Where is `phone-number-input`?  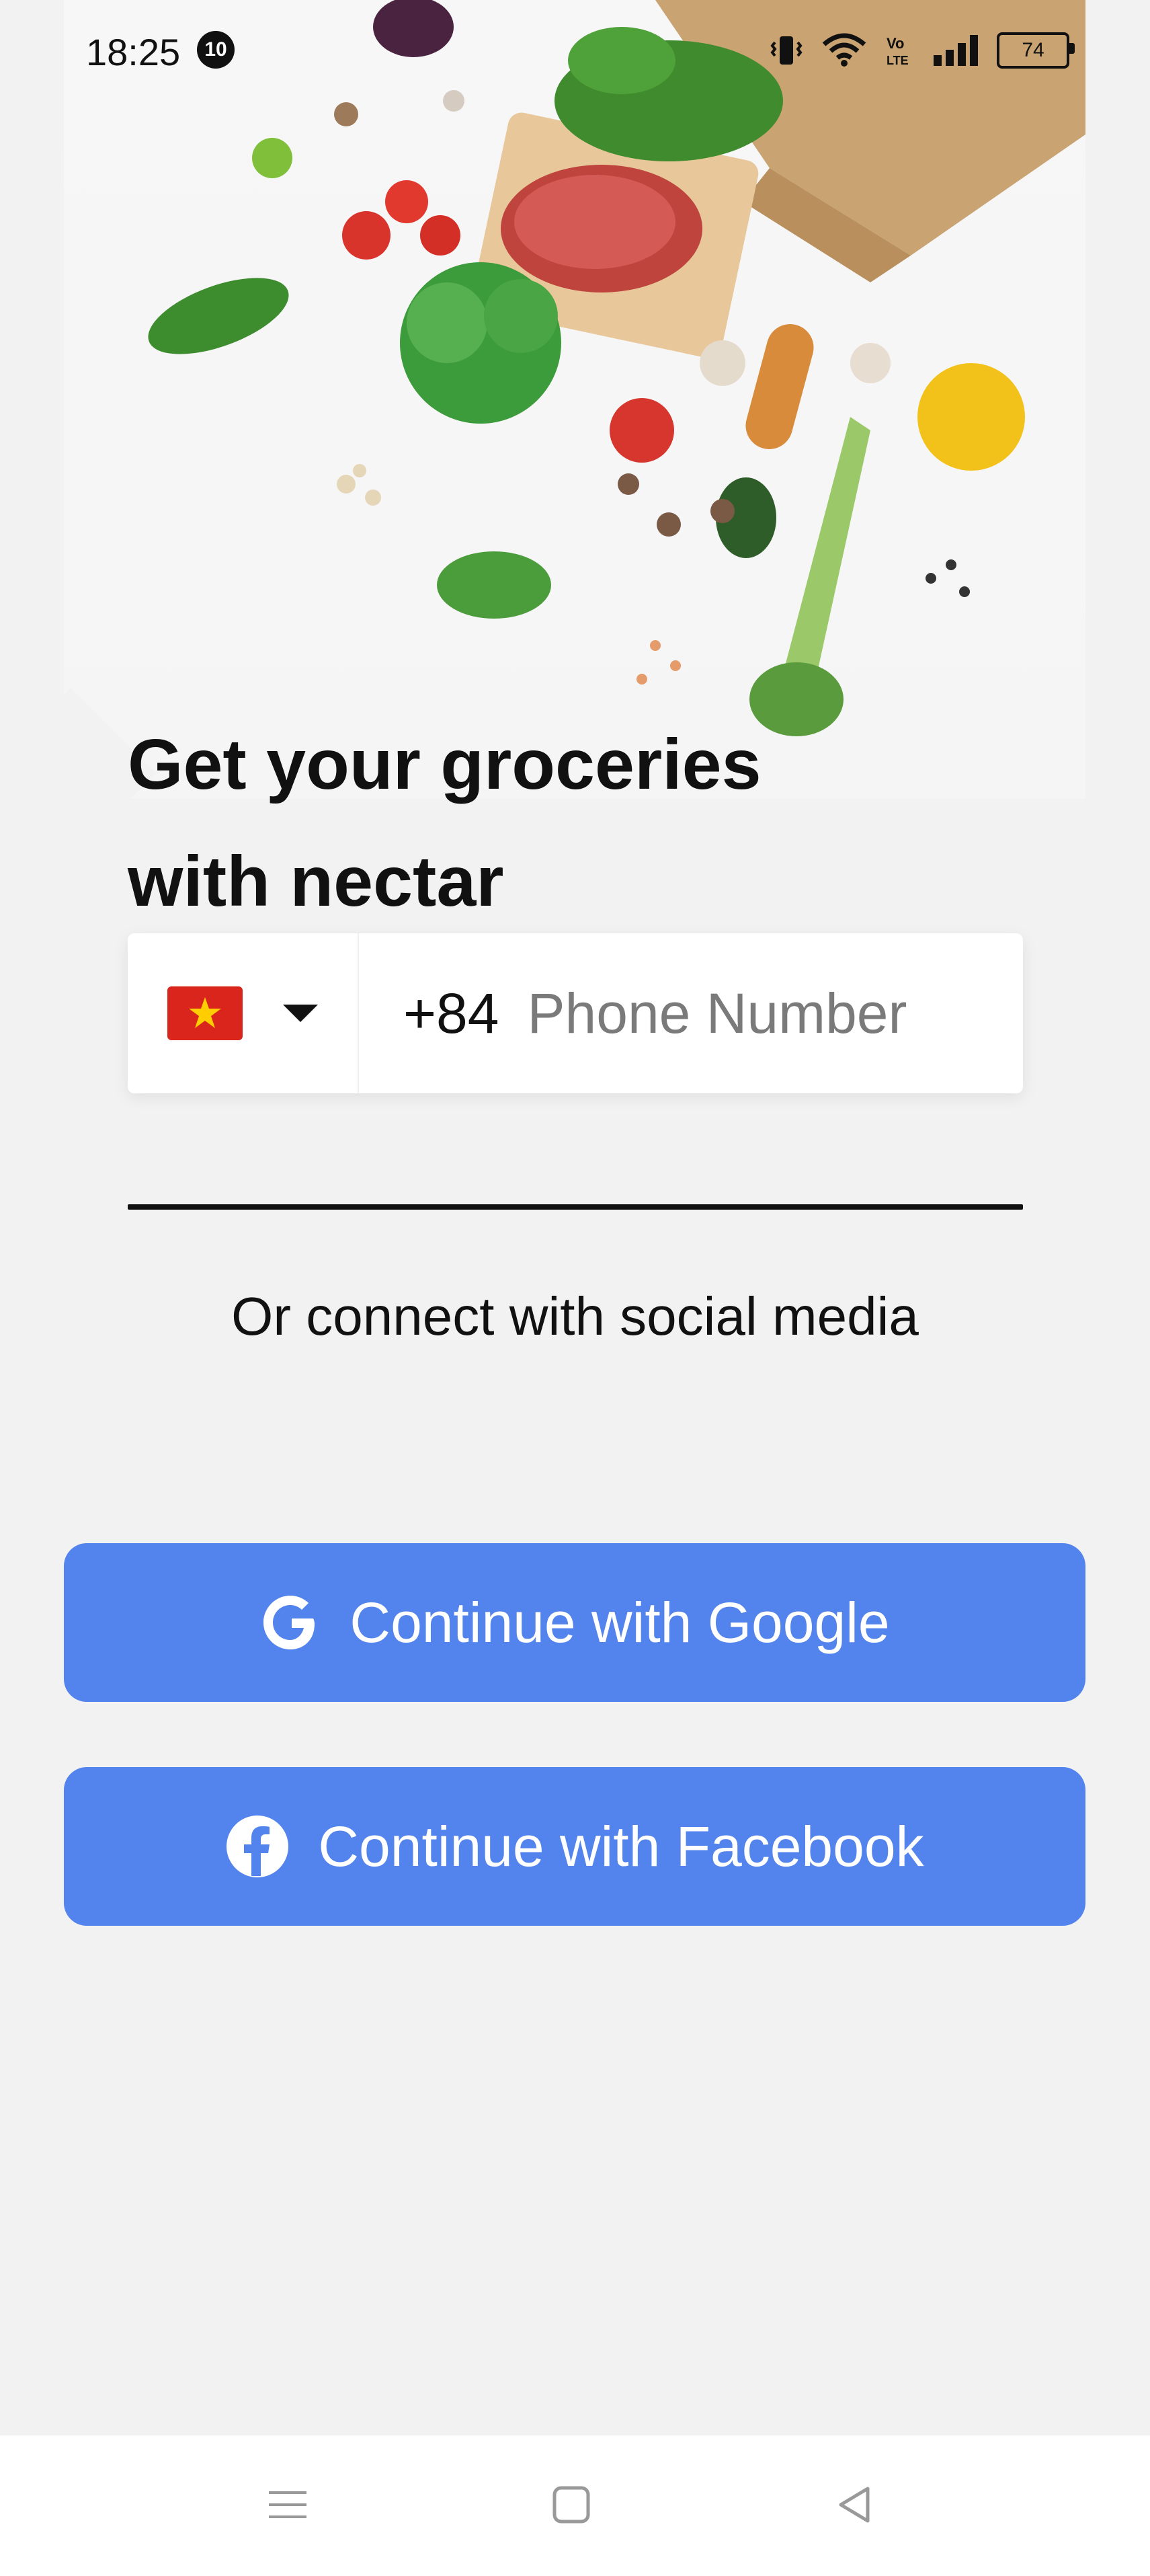
phone-number-input is located at coordinates (756, 1014).